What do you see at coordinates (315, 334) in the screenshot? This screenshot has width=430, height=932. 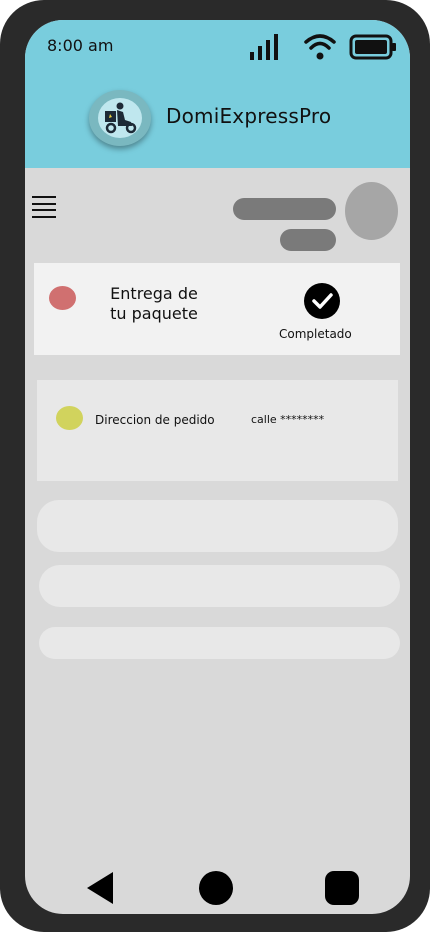 I see `delivery-status-text: Completado` at bounding box center [315, 334].